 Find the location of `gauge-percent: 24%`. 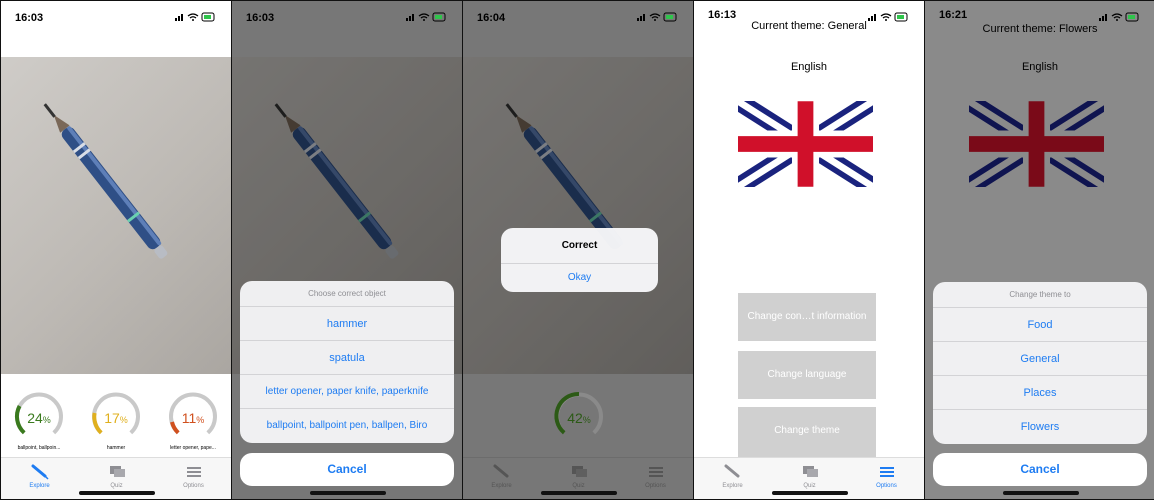

gauge-percent: 24% is located at coordinates (39, 418).